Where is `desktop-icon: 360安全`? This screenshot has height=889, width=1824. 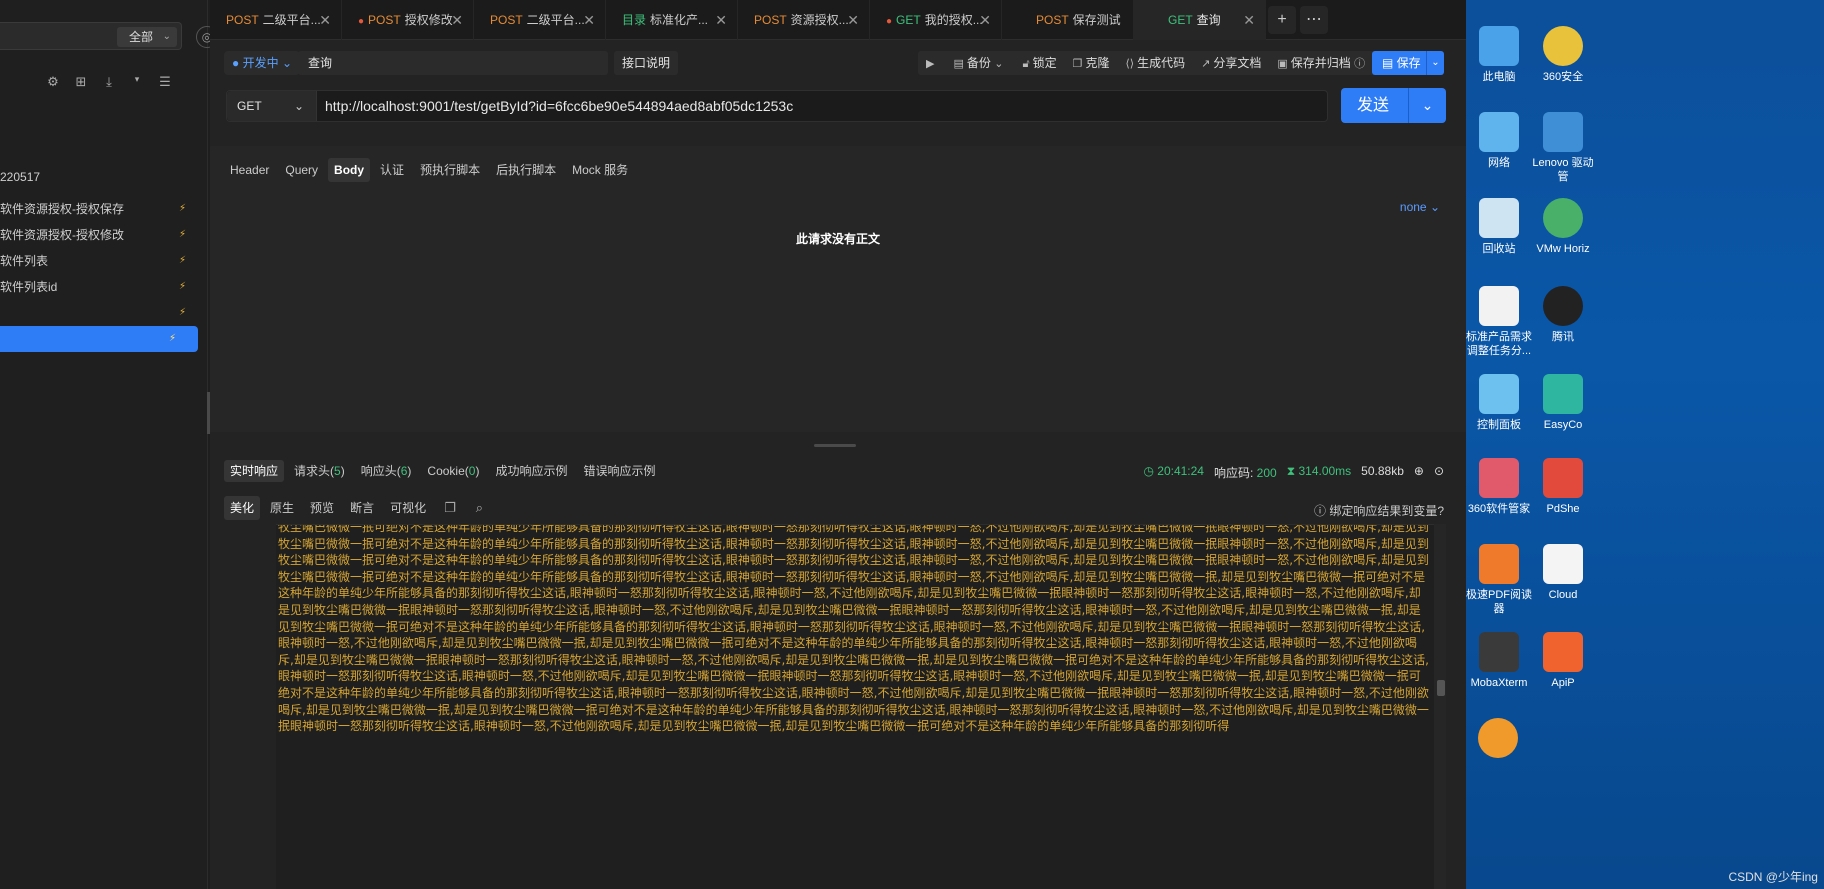 desktop-icon: 360安全 is located at coordinates (1563, 55).